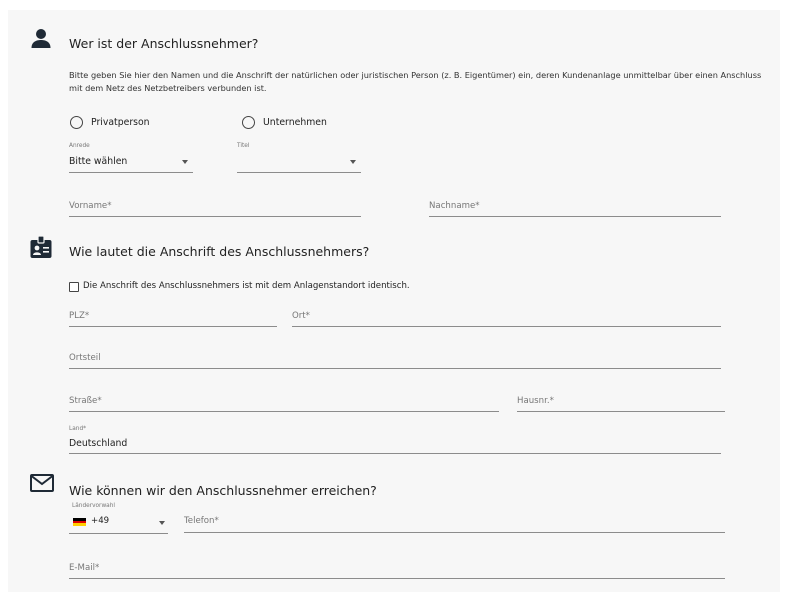  I want to click on vorname-input: Vorname*, so click(215, 207).